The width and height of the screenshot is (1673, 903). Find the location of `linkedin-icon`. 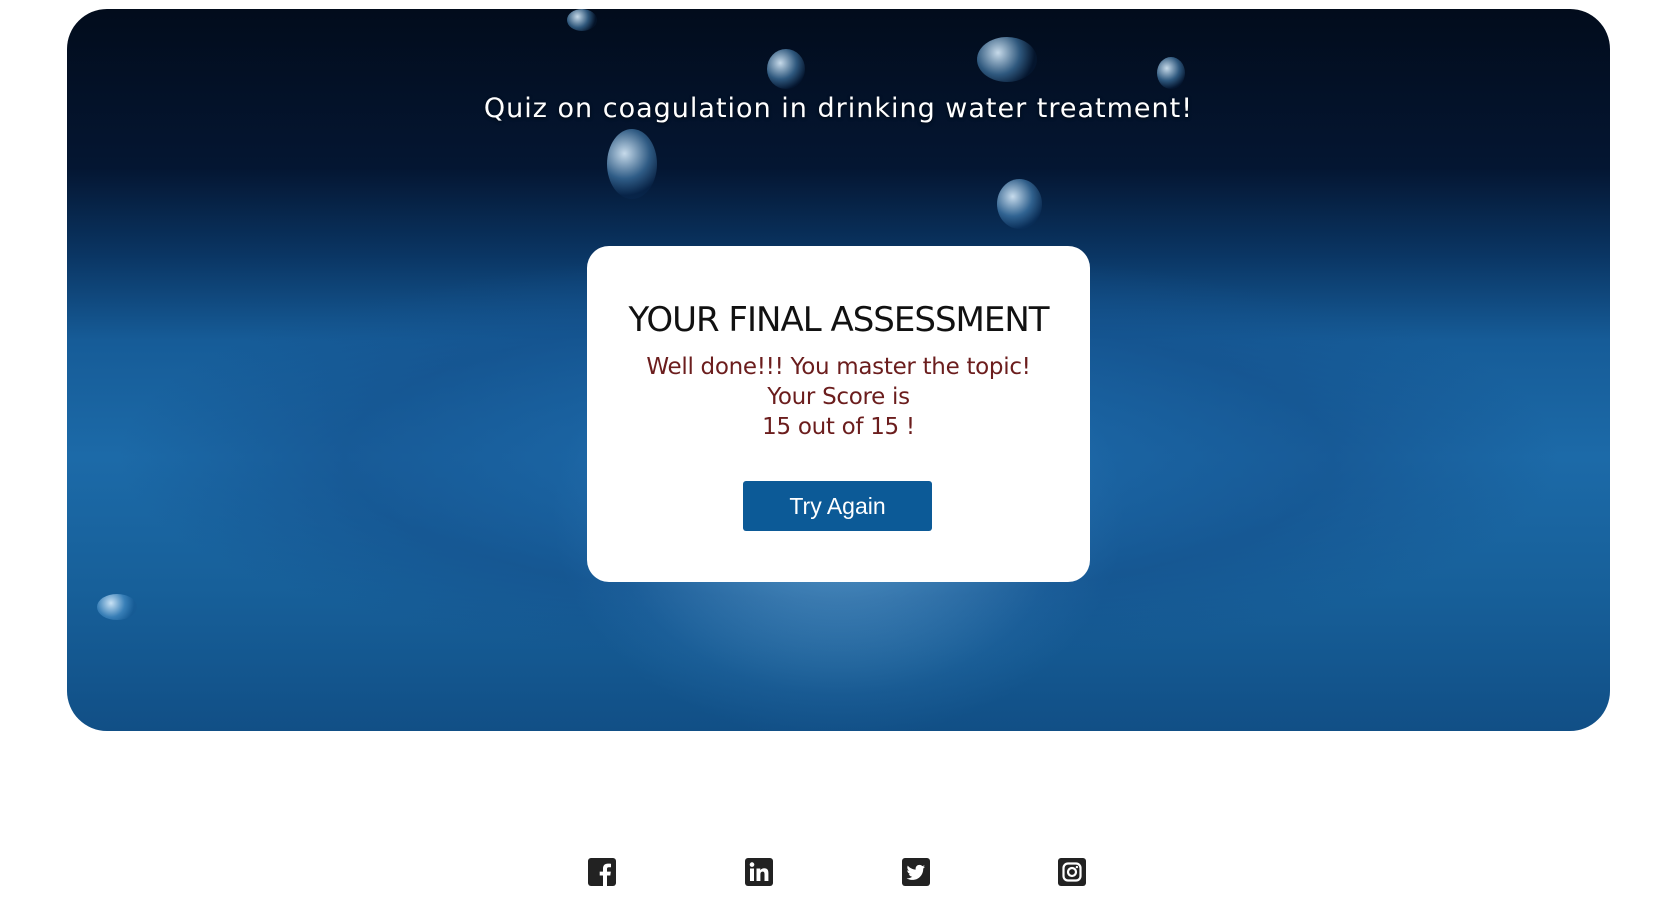

linkedin-icon is located at coordinates (759, 872).